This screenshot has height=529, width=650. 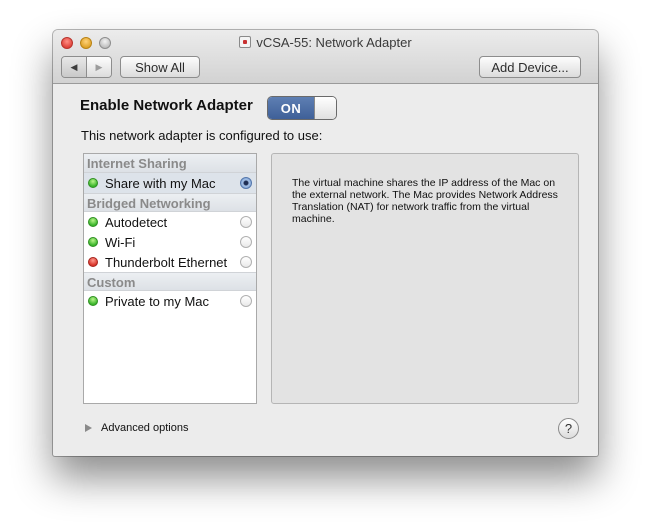 What do you see at coordinates (245, 42) in the screenshot?
I see `vmware-vm-icon` at bounding box center [245, 42].